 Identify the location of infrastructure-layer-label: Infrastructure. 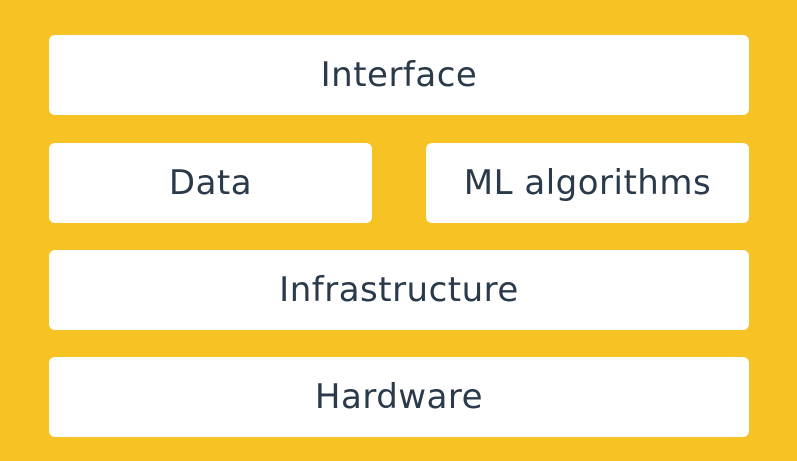
(399, 290).